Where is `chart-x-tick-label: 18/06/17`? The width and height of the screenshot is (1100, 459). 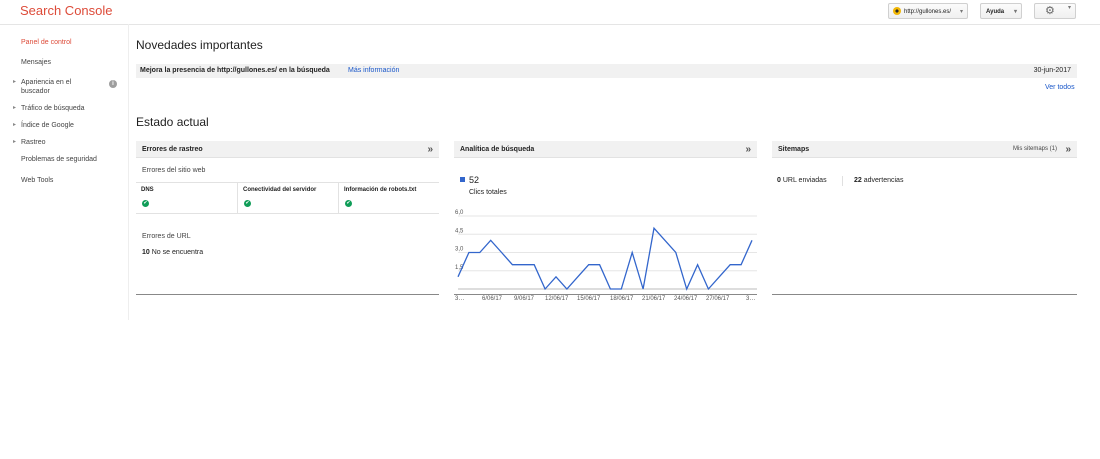
chart-x-tick-label: 18/06/17 is located at coordinates (622, 299).